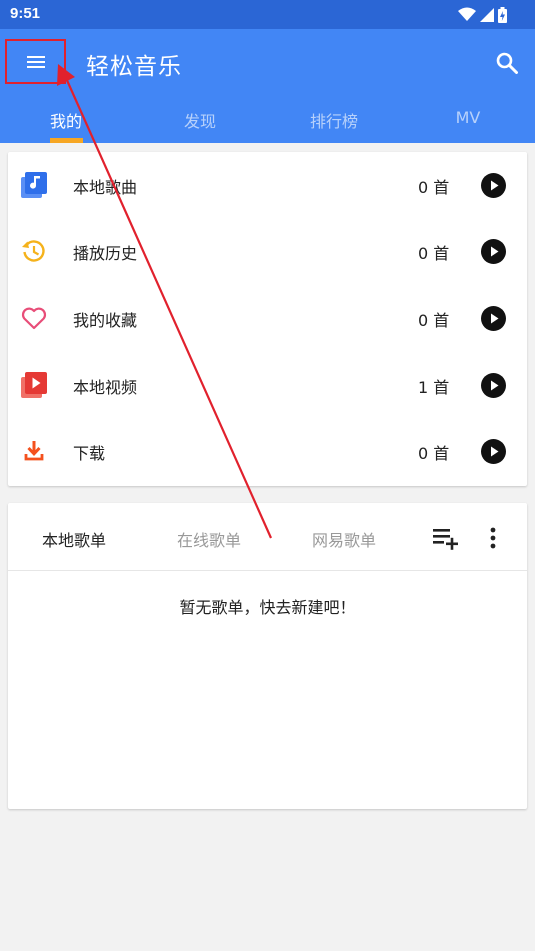 The height and width of the screenshot is (951, 535). What do you see at coordinates (105, 320) in the screenshot?
I see `library-item-label: 我的收藏` at bounding box center [105, 320].